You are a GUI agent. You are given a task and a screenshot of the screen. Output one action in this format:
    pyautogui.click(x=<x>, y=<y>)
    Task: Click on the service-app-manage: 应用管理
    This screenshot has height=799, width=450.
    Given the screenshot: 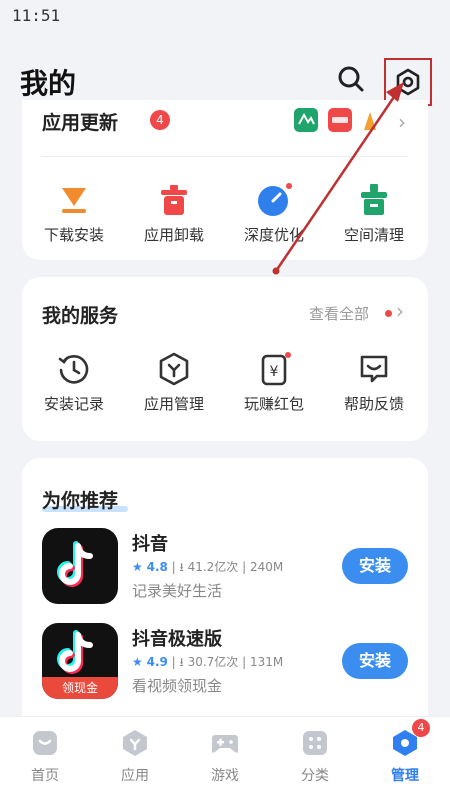 What is the action you would take?
    pyautogui.click(x=174, y=384)
    